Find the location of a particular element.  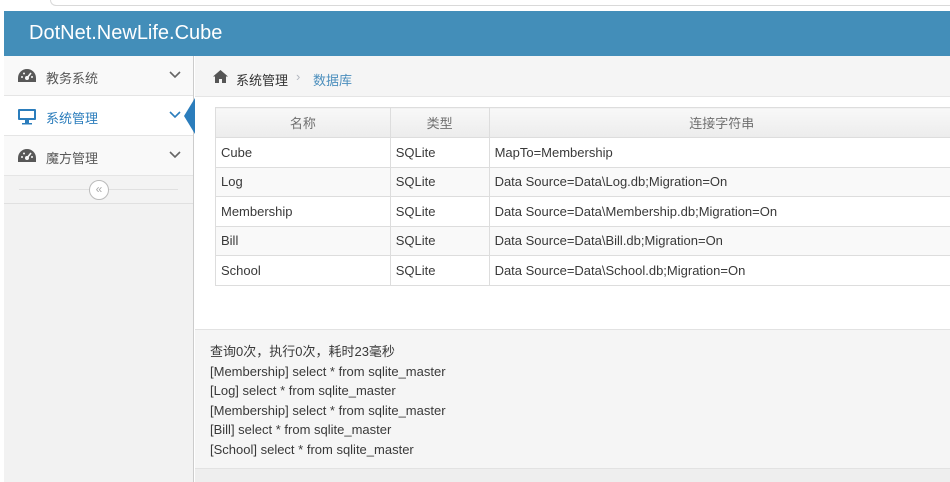

sidebar-item-system: 系统管理 is located at coordinates (99, 116).